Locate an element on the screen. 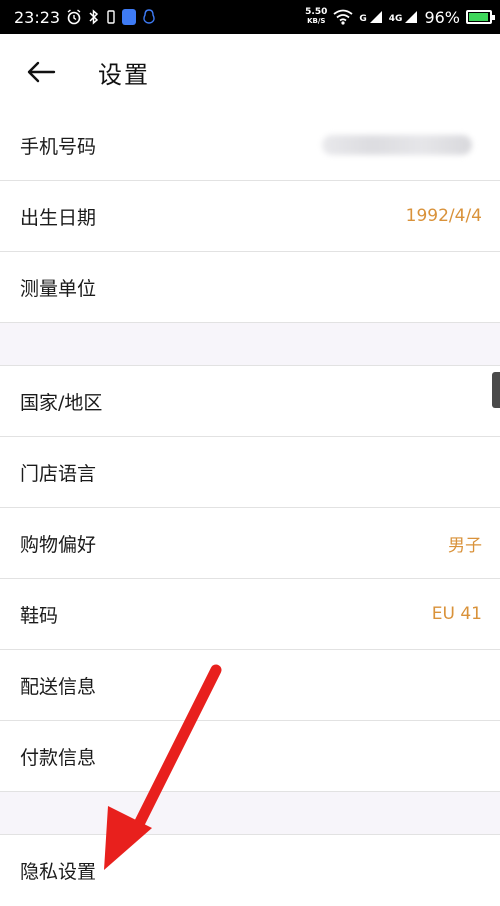 This screenshot has height=906, width=500. setting-label: 付款信息 is located at coordinates (58, 757).